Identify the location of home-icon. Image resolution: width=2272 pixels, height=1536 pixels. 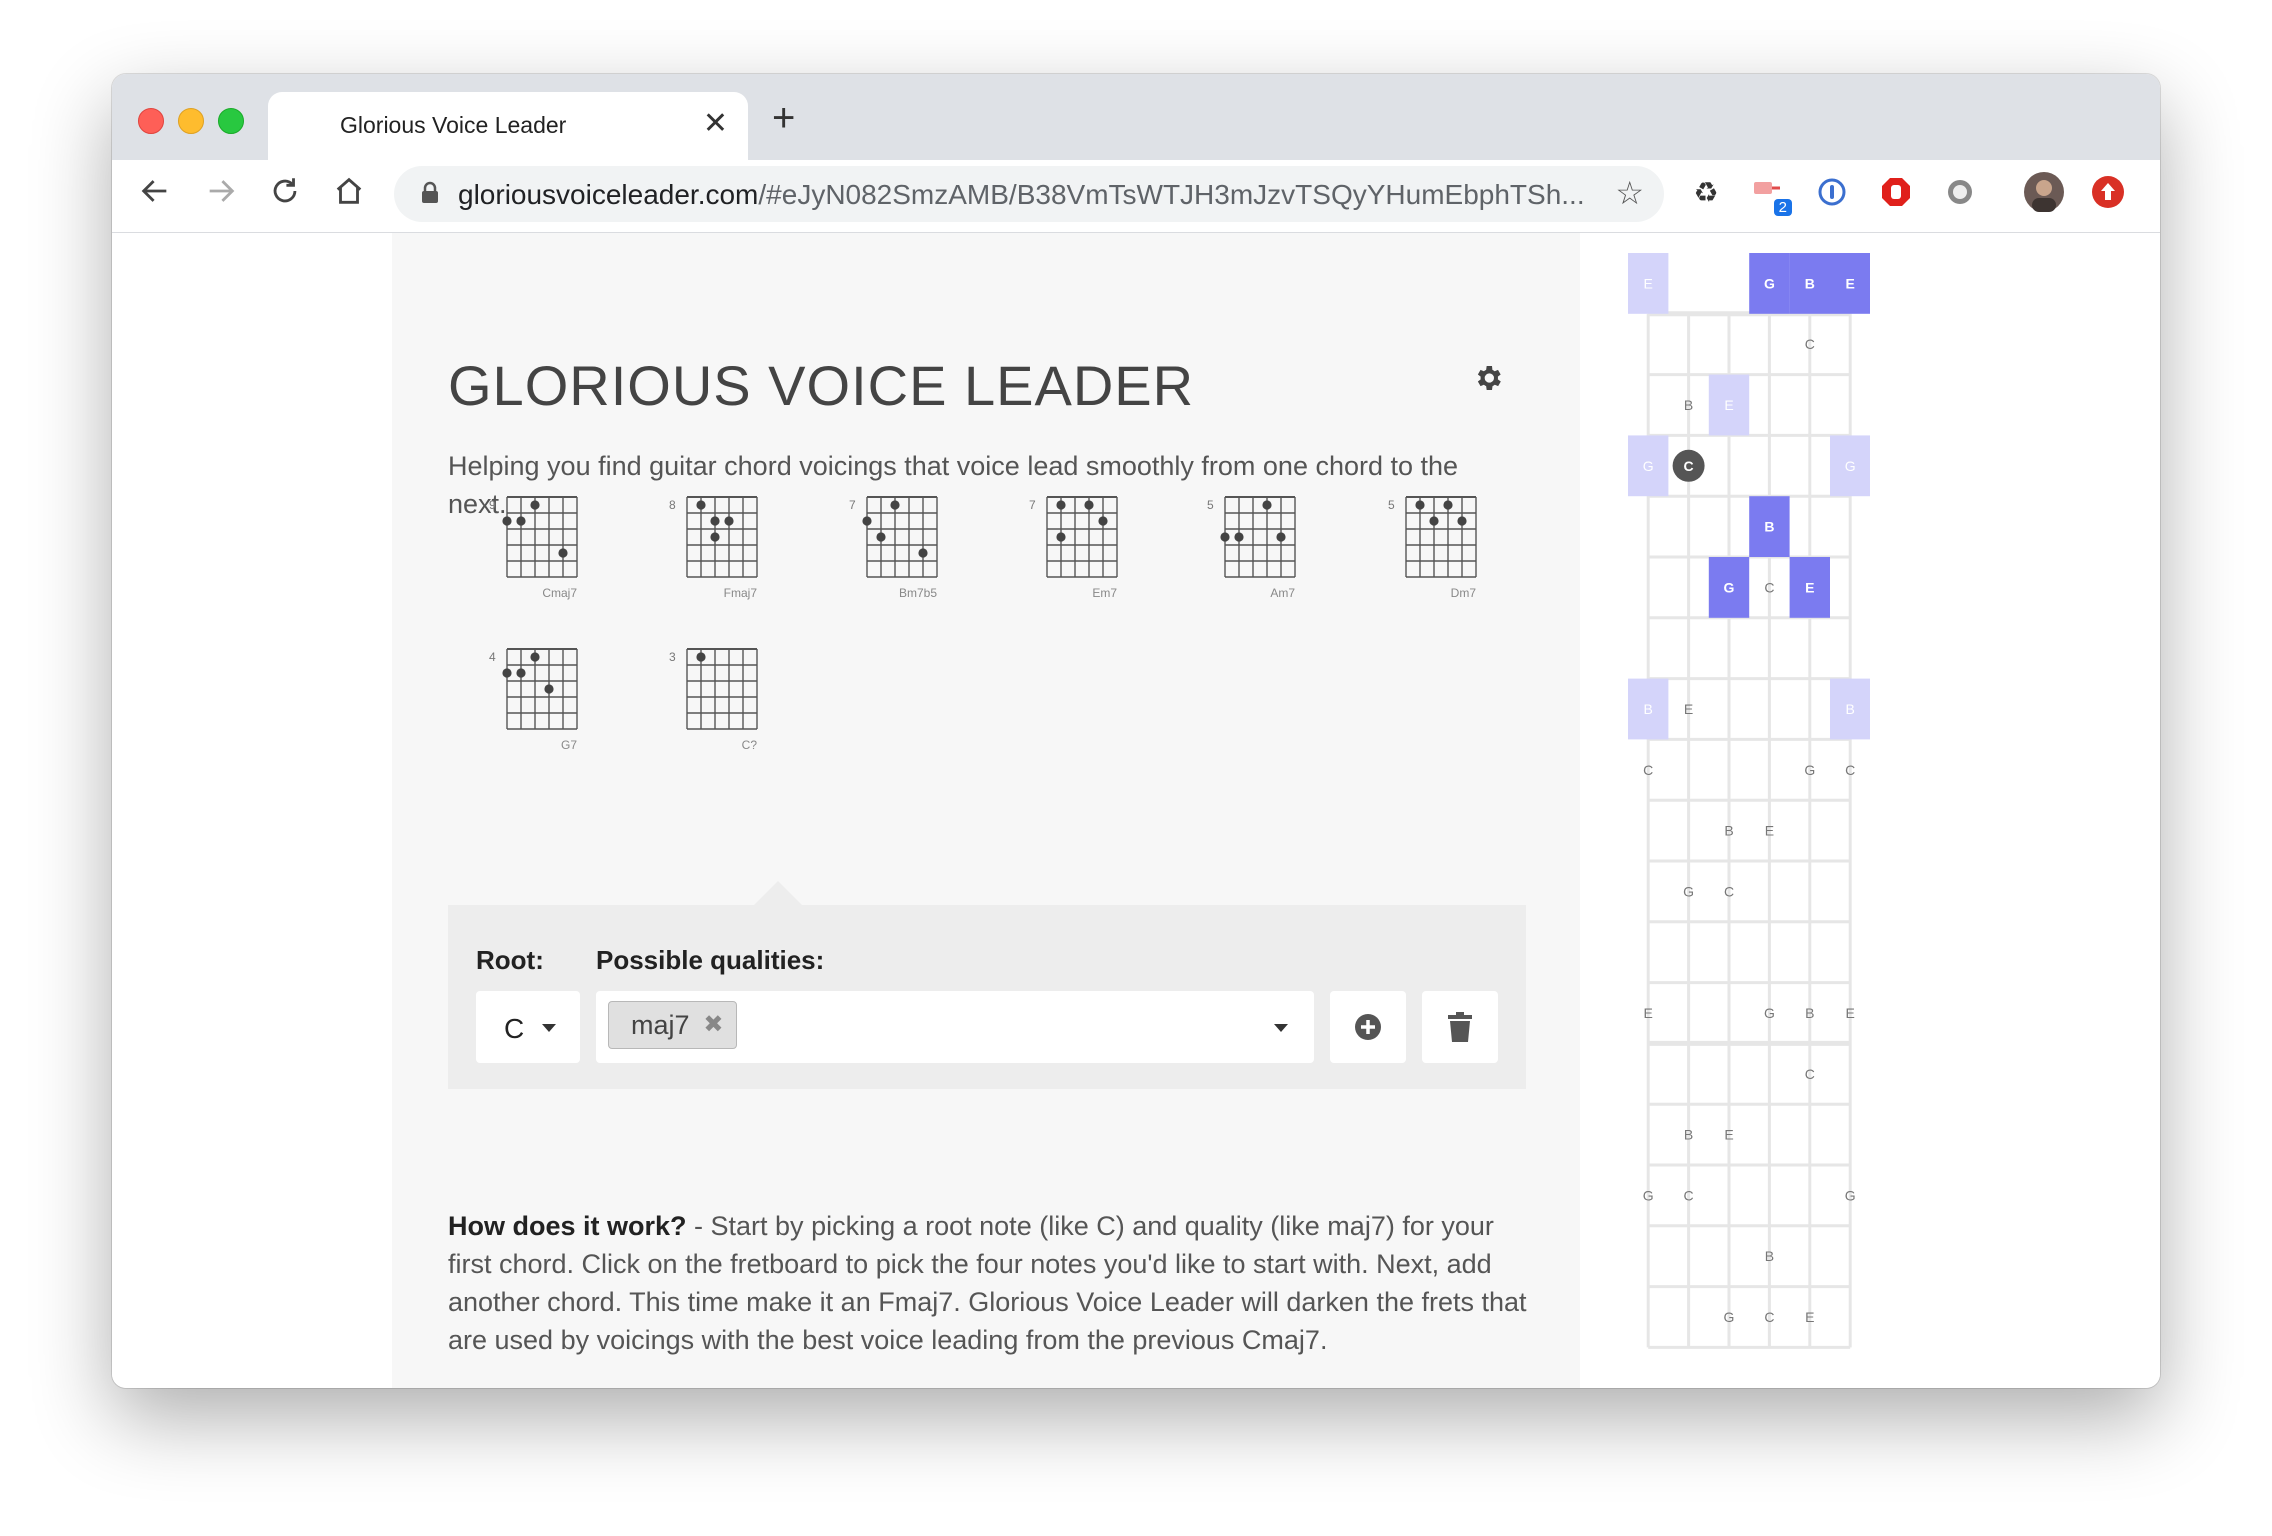
(349, 195).